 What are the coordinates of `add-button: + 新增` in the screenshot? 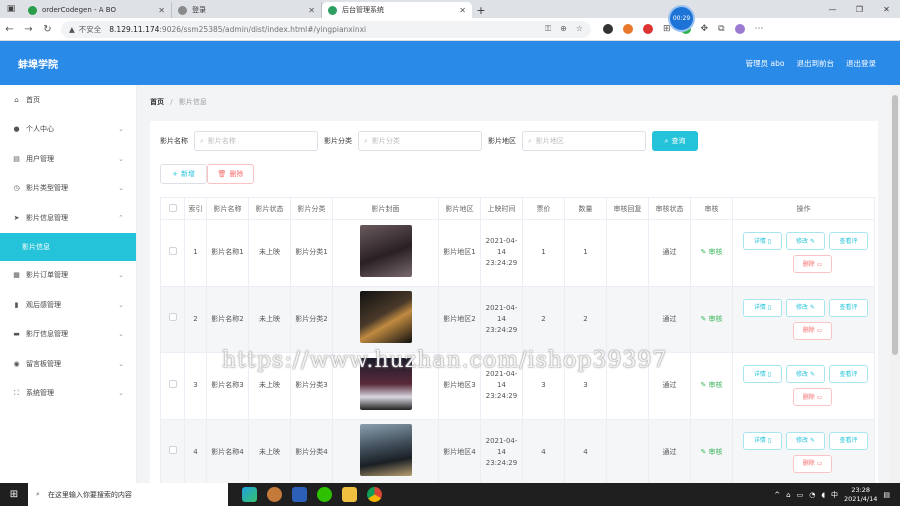 It's located at (183, 174).